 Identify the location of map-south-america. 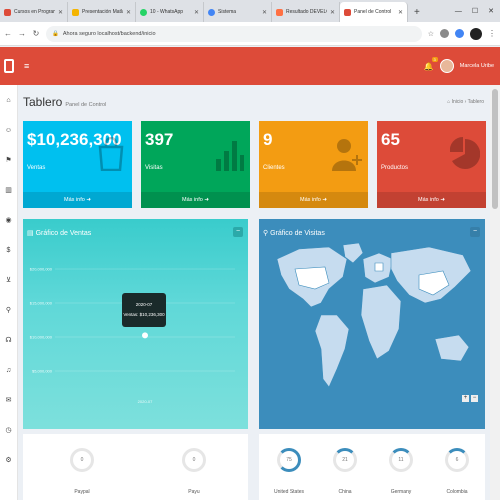
(332, 351).